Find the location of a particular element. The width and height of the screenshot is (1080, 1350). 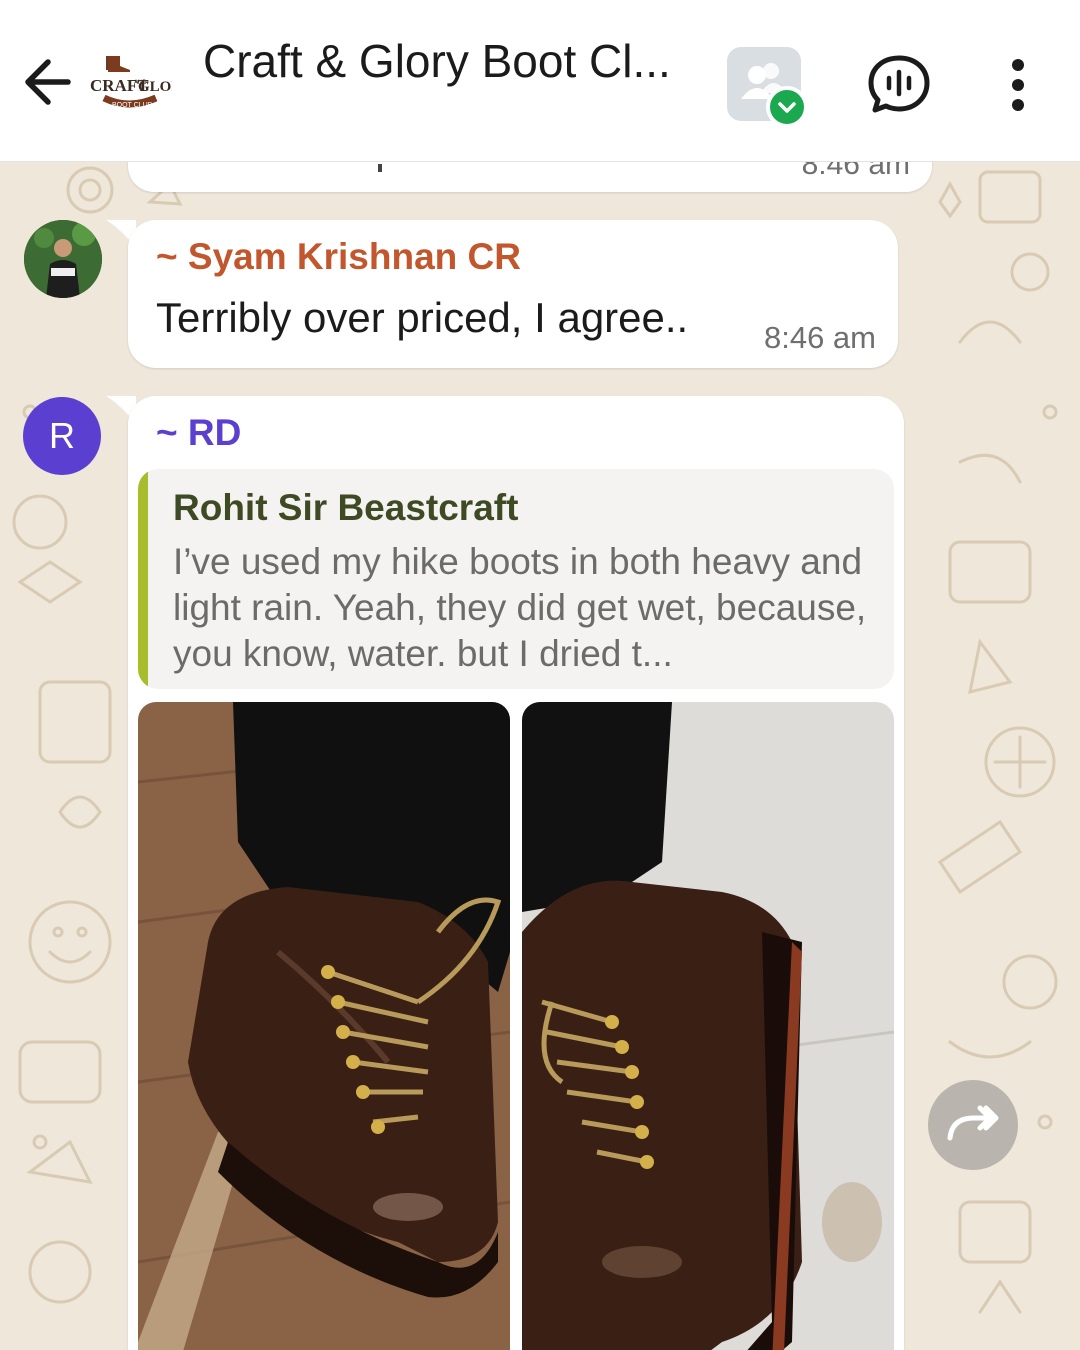

voice-chat-icon is located at coordinates (899, 84).